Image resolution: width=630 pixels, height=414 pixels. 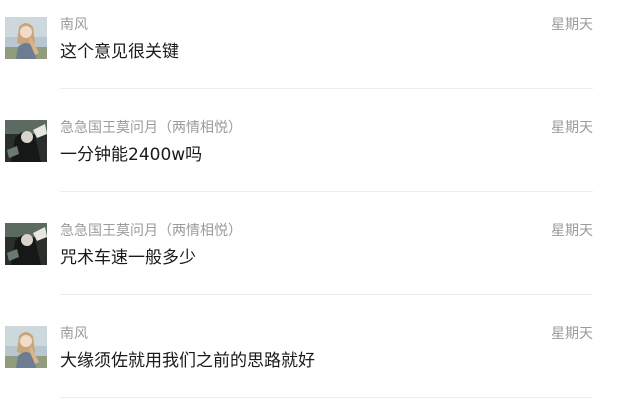 I want to click on message-text: 大缘须佐就用我们之前的思路就好, so click(x=187, y=361).